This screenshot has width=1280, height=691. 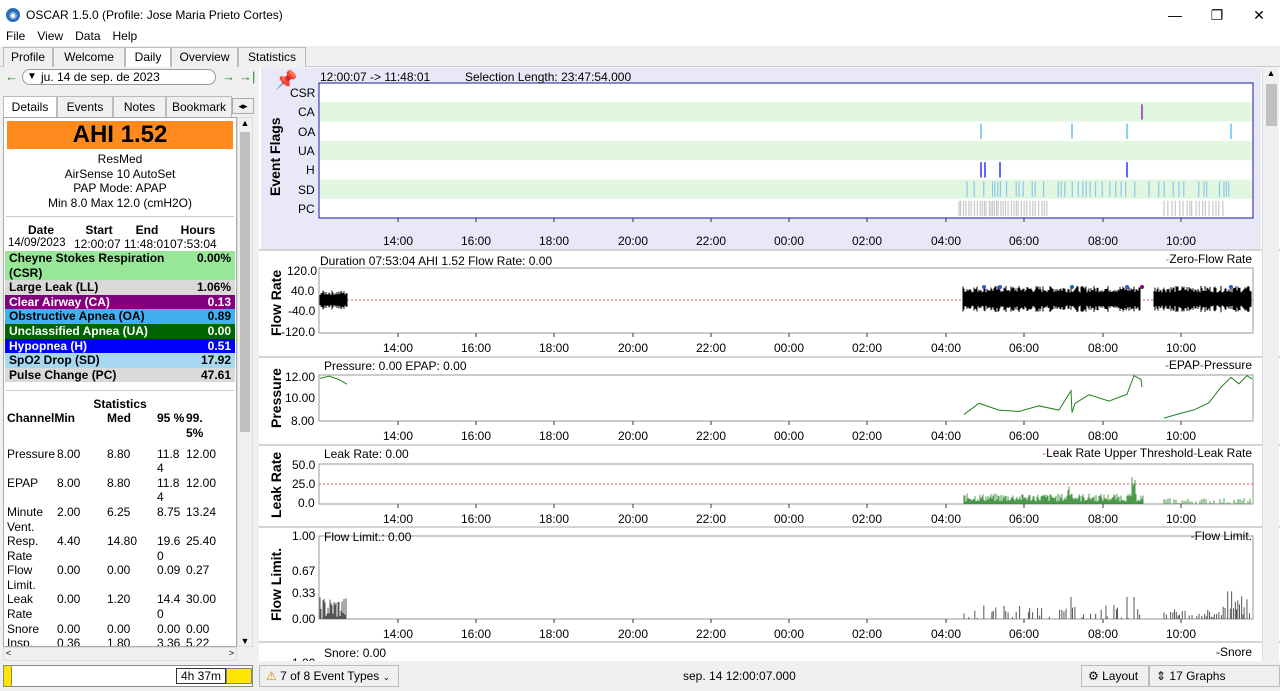 I want to click on menu-view: View, so click(x=50, y=37).